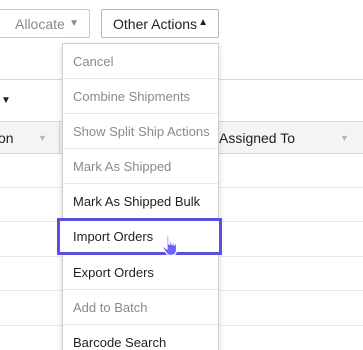 This screenshot has height=350, width=363. Describe the element at coordinates (132, 96) in the screenshot. I see `menu-item-label: Combine Shipments` at that location.